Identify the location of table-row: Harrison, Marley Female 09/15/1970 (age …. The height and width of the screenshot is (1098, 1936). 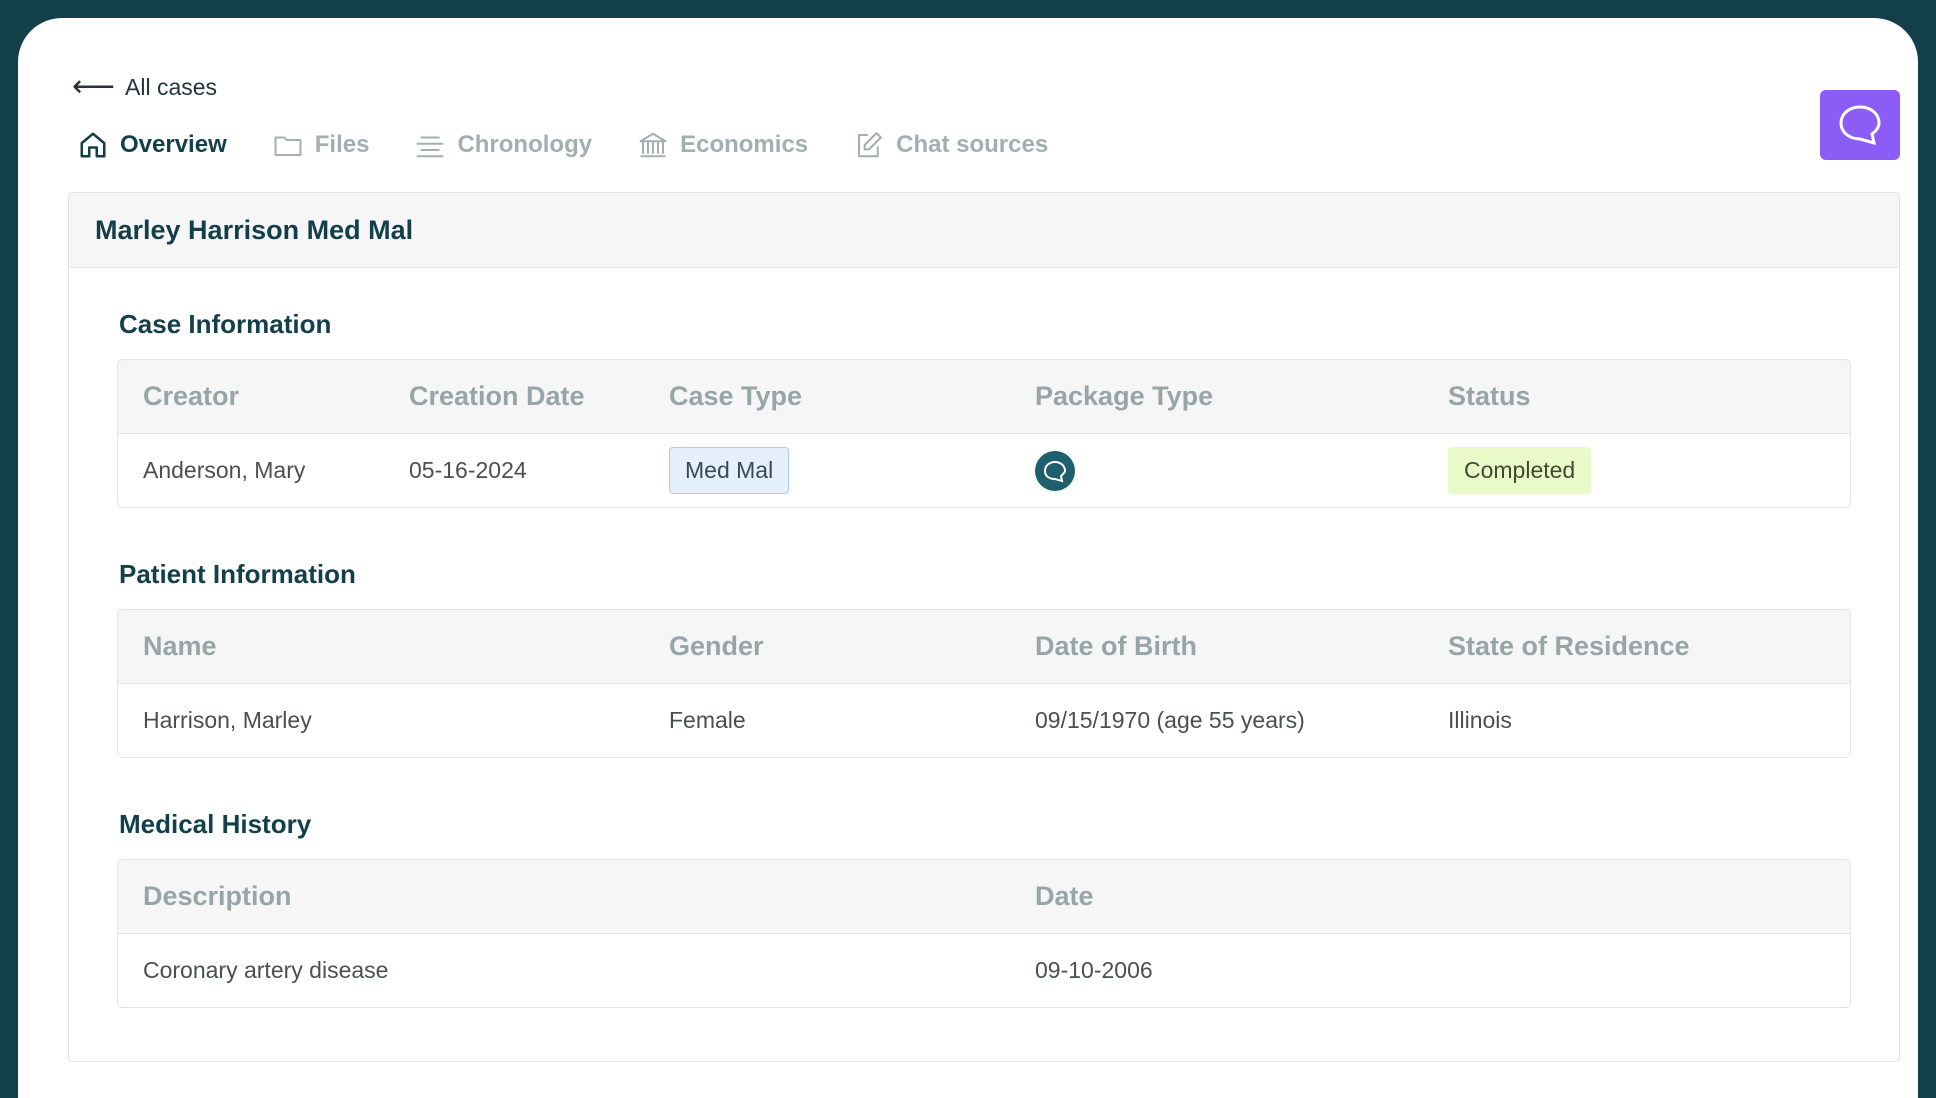
(984, 720).